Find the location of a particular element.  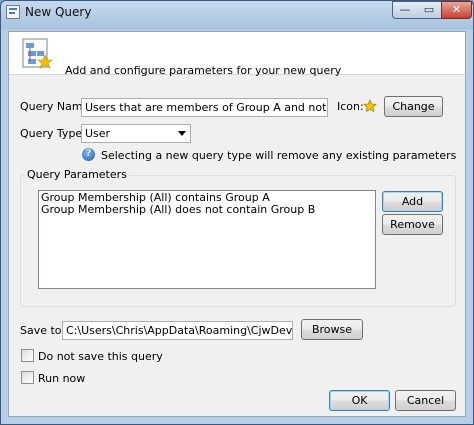

minimize-button: — is located at coordinates (405, 10).